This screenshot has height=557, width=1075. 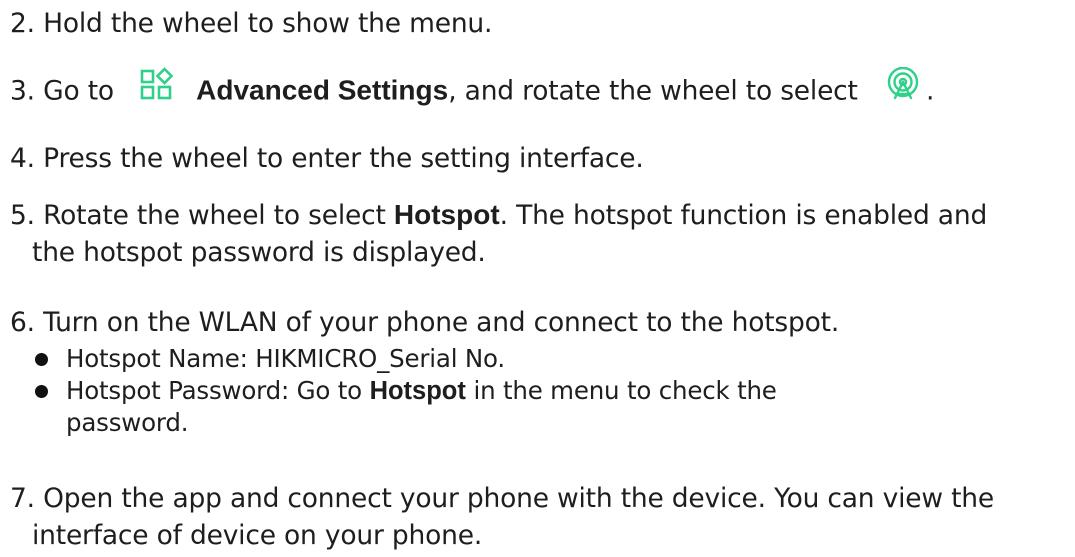 What do you see at coordinates (285, 358) in the screenshot?
I see `bullet-text: Hotspot Name: HIKMICRO_Serial No.` at bounding box center [285, 358].